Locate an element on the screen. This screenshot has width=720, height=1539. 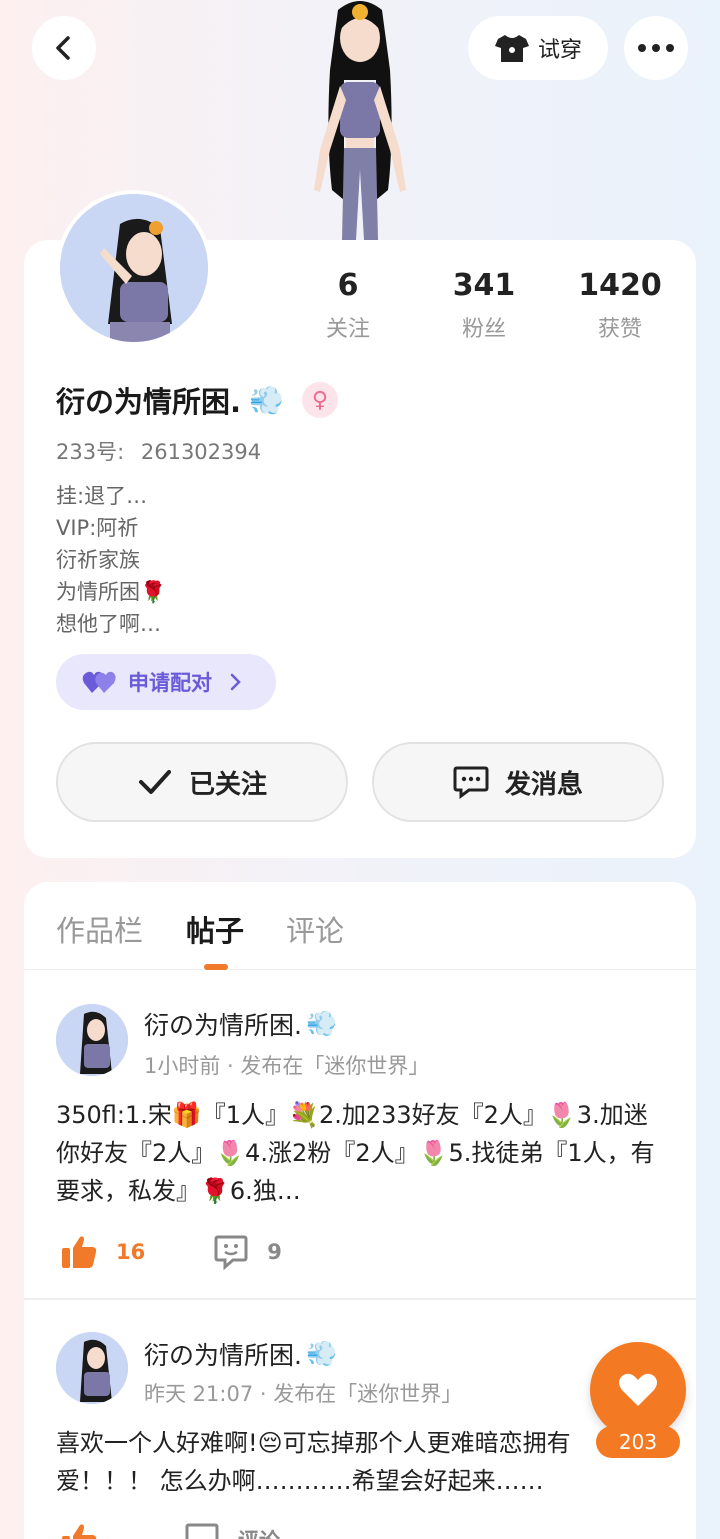
back-button is located at coordinates (64, 48).